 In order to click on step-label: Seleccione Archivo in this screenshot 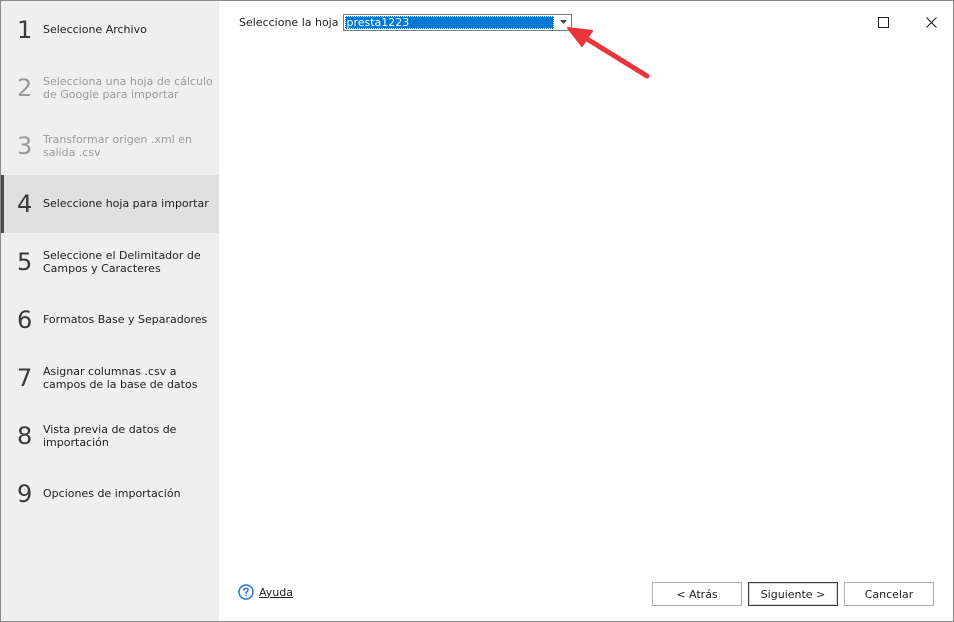, I will do `click(95, 29)`.